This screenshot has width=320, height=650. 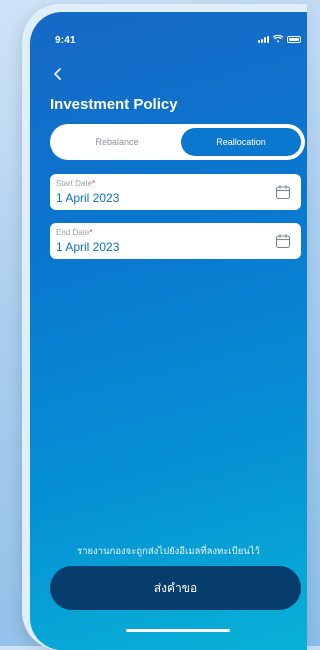 I want to click on wifi-icon, so click(x=278, y=39).